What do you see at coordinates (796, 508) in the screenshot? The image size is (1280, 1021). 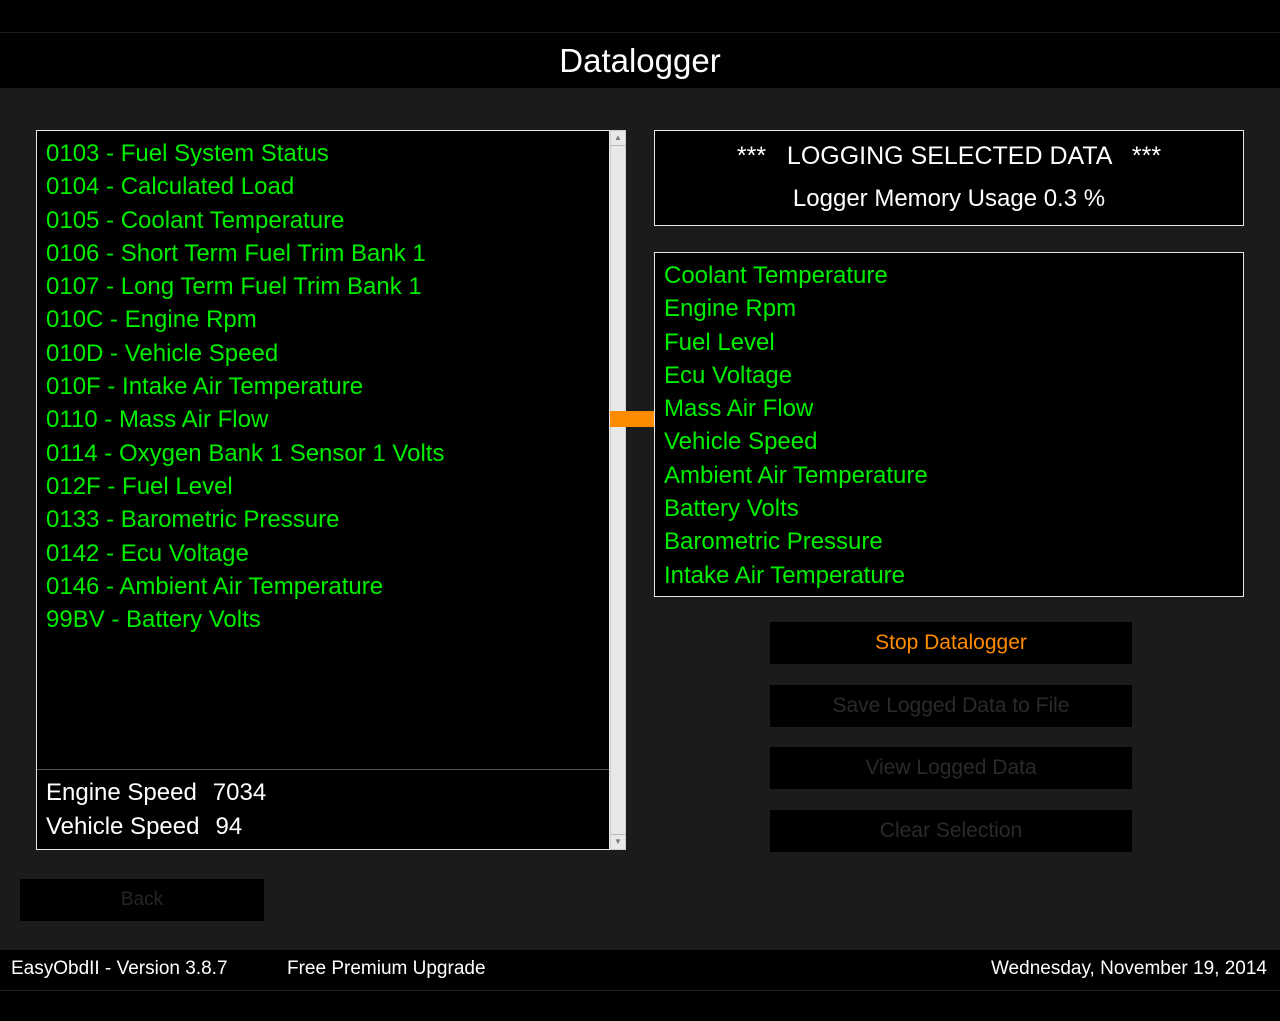 I see `selected-item: Battery Volts` at bounding box center [796, 508].